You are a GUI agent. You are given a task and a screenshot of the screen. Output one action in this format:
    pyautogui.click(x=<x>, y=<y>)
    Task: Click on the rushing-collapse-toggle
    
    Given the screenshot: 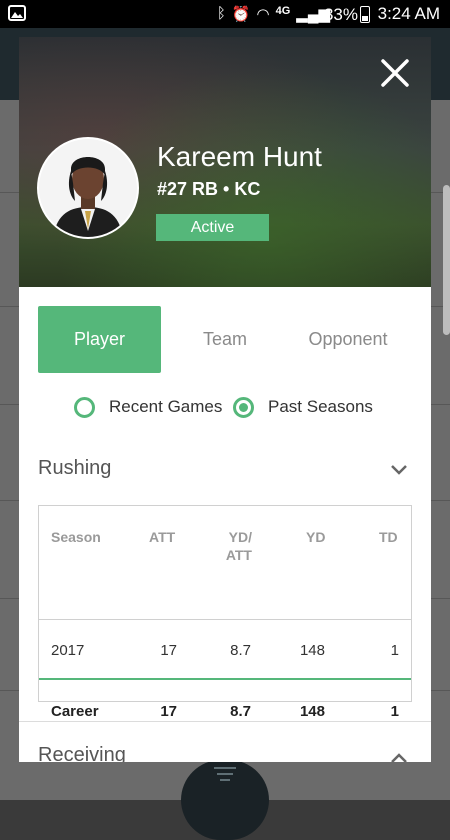 What is the action you would take?
    pyautogui.click(x=399, y=470)
    